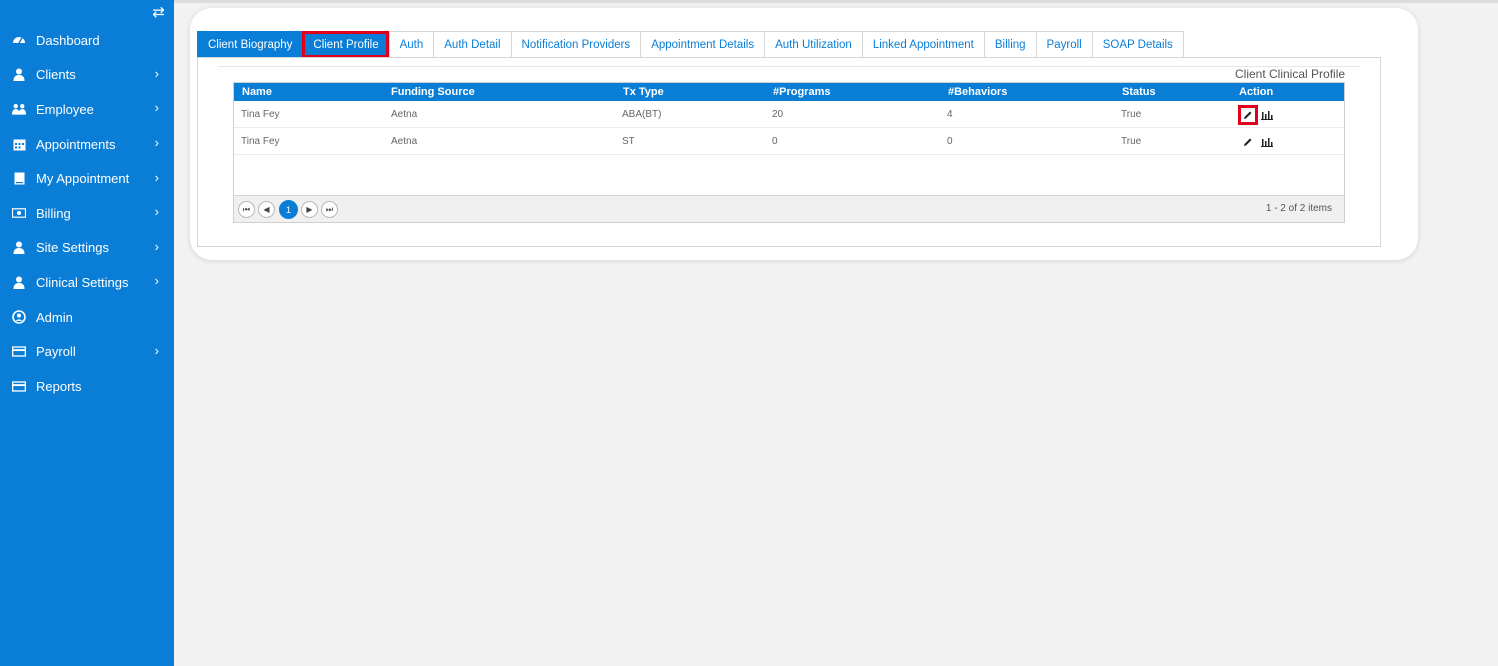 The height and width of the screenshot is (666, 1498). I want to click on sidebar-item-admin: Admin, so click(87, 317).